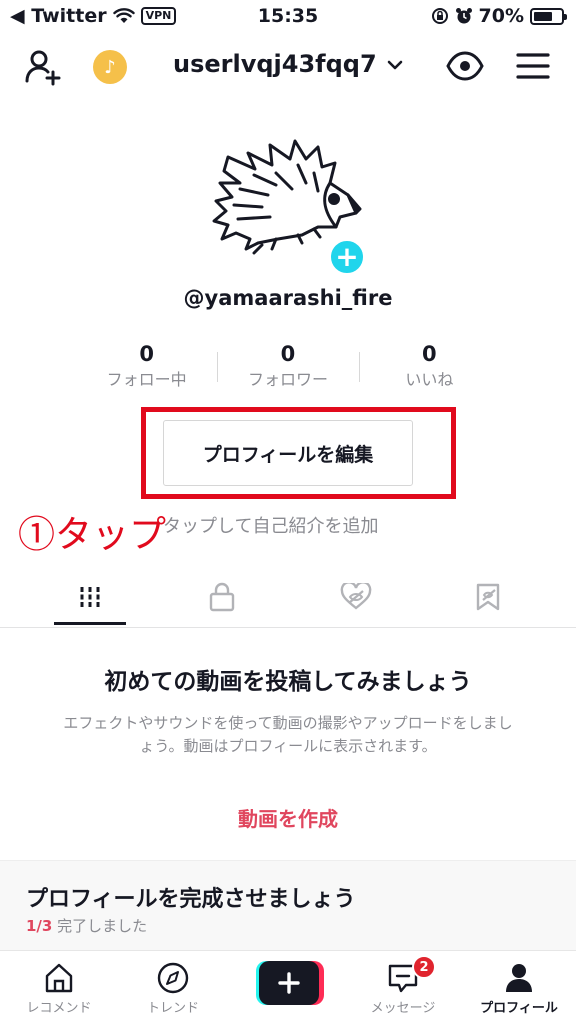 The height and width of the screenshot is (1024, 576). I want to click on add-avatar-button: +, so click(347, 257).